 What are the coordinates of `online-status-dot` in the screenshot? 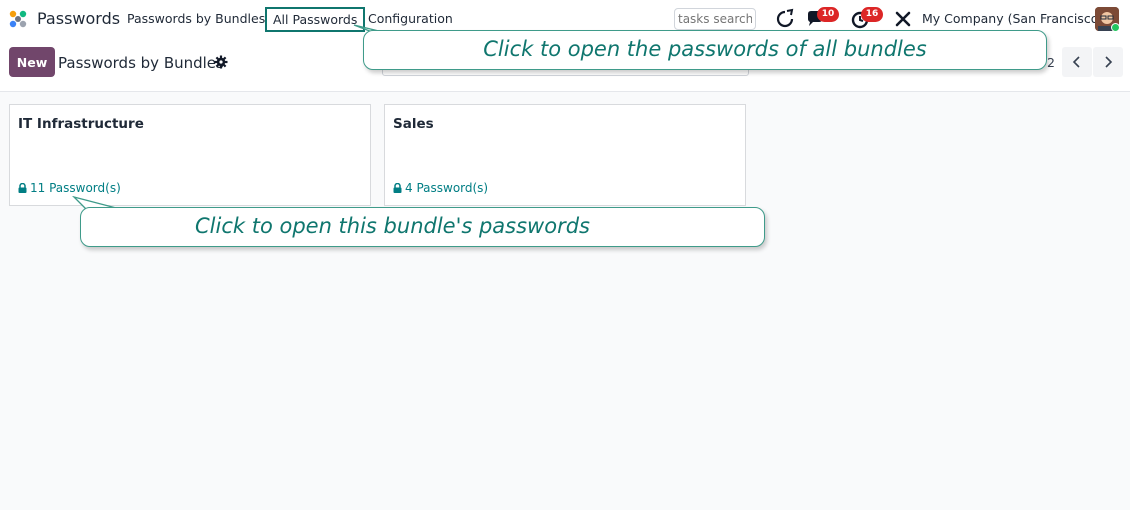 It's located at (1115, 27).